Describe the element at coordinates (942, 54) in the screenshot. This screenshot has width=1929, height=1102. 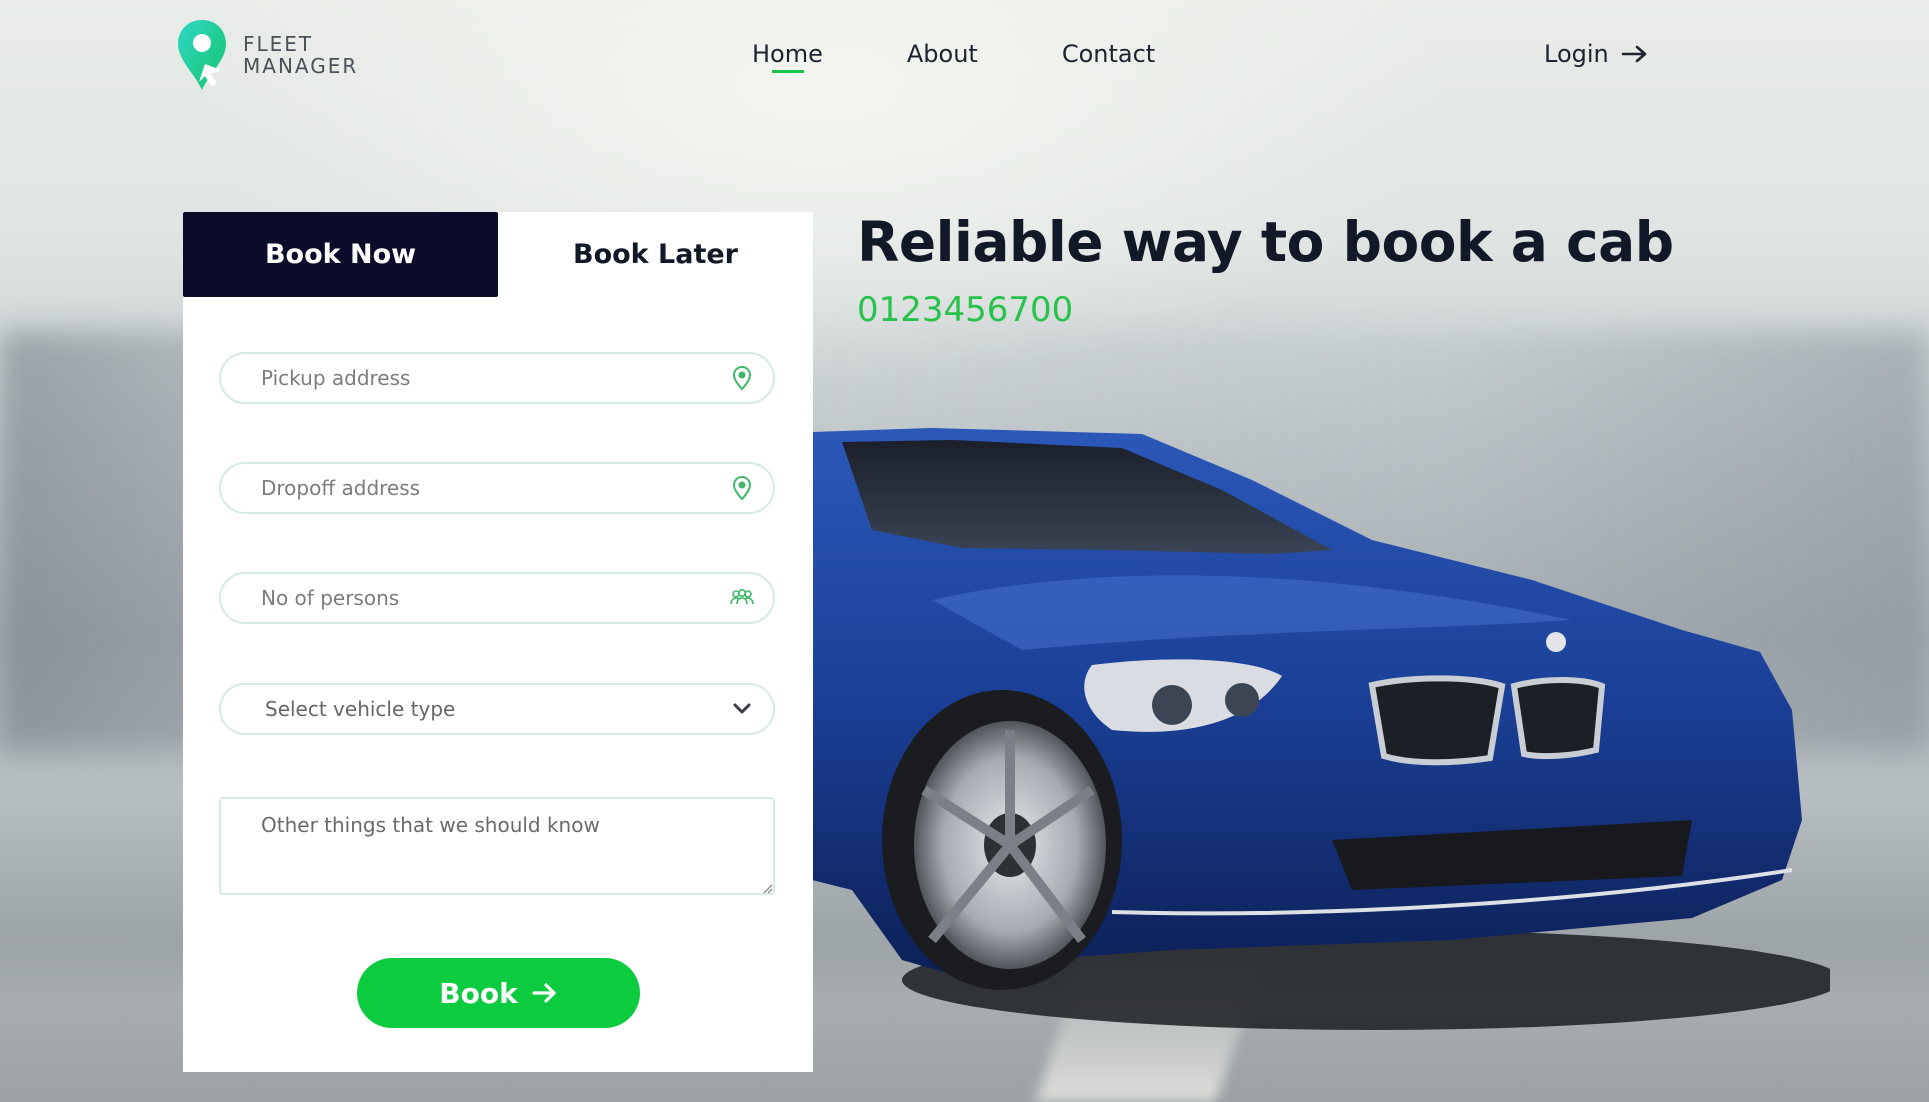
I see `nav-about: About` at that location.